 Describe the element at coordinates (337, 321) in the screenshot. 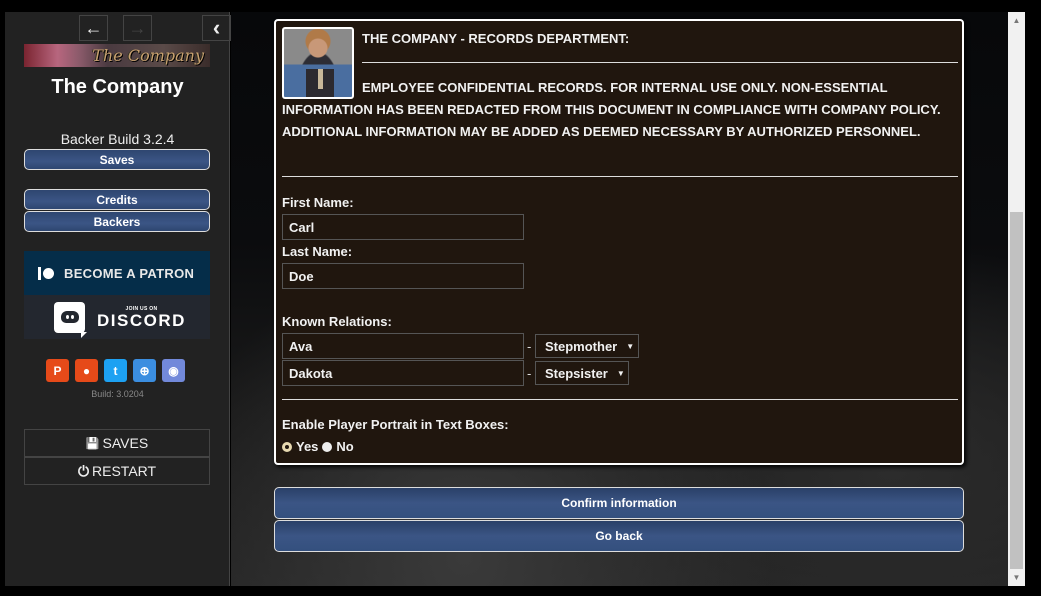

I see `known-relations-label: Known Relations:` at that location.